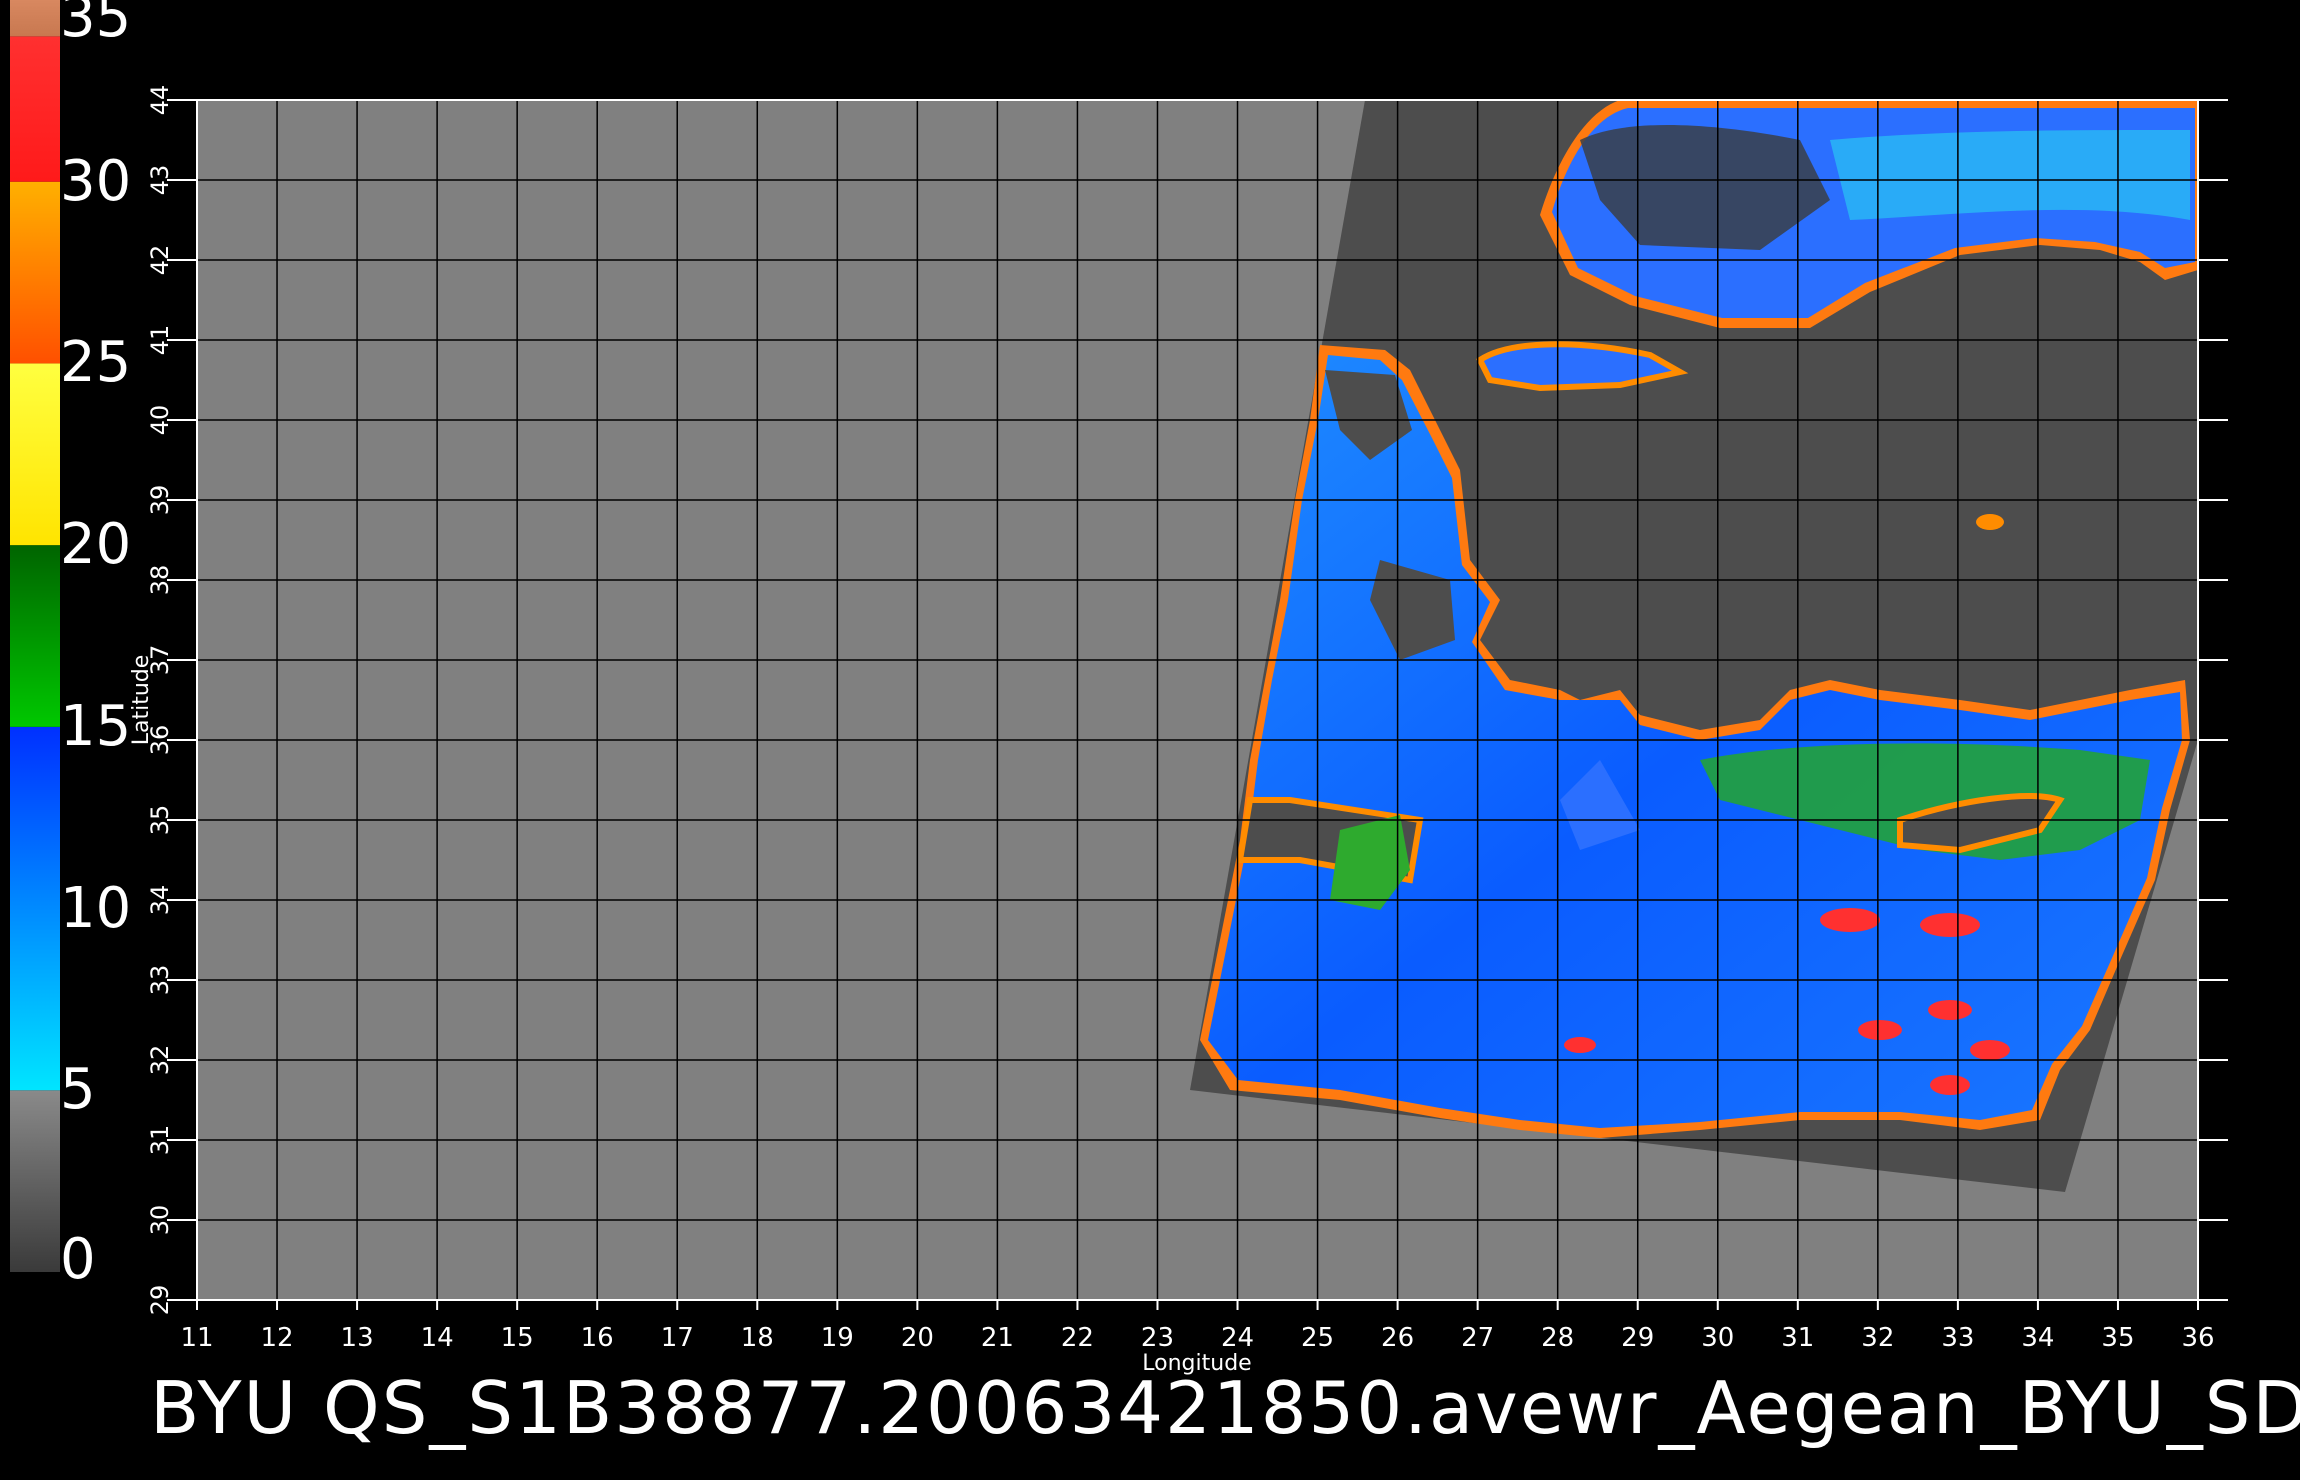 Image resolution: width=2300 pixels, height=1480 pixels. I want to click on y-tick-label: 42, so click(160, 260).